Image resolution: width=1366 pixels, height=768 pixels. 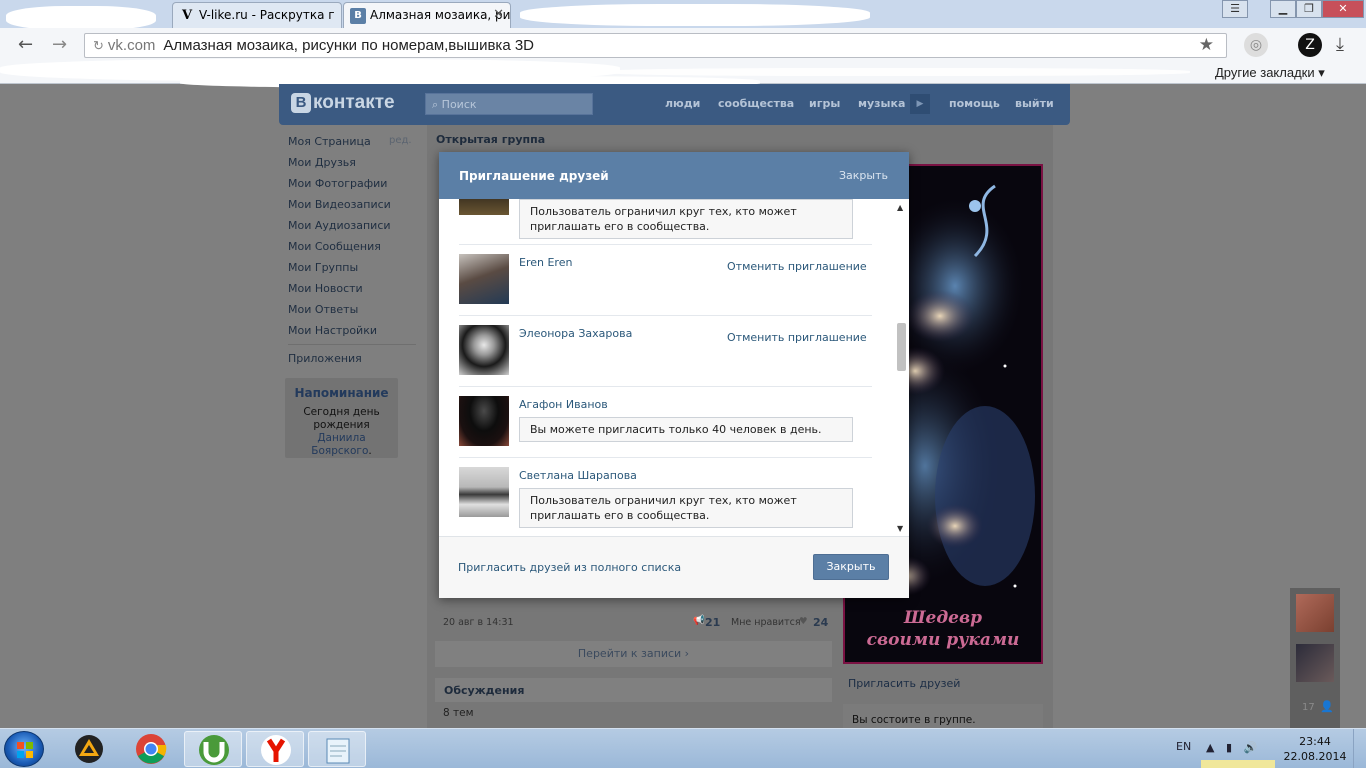 What do you see at coordinates (459, 104) in the screenshot?
I see `search-placeholder: Поиск` at bounding box center [459, 104].